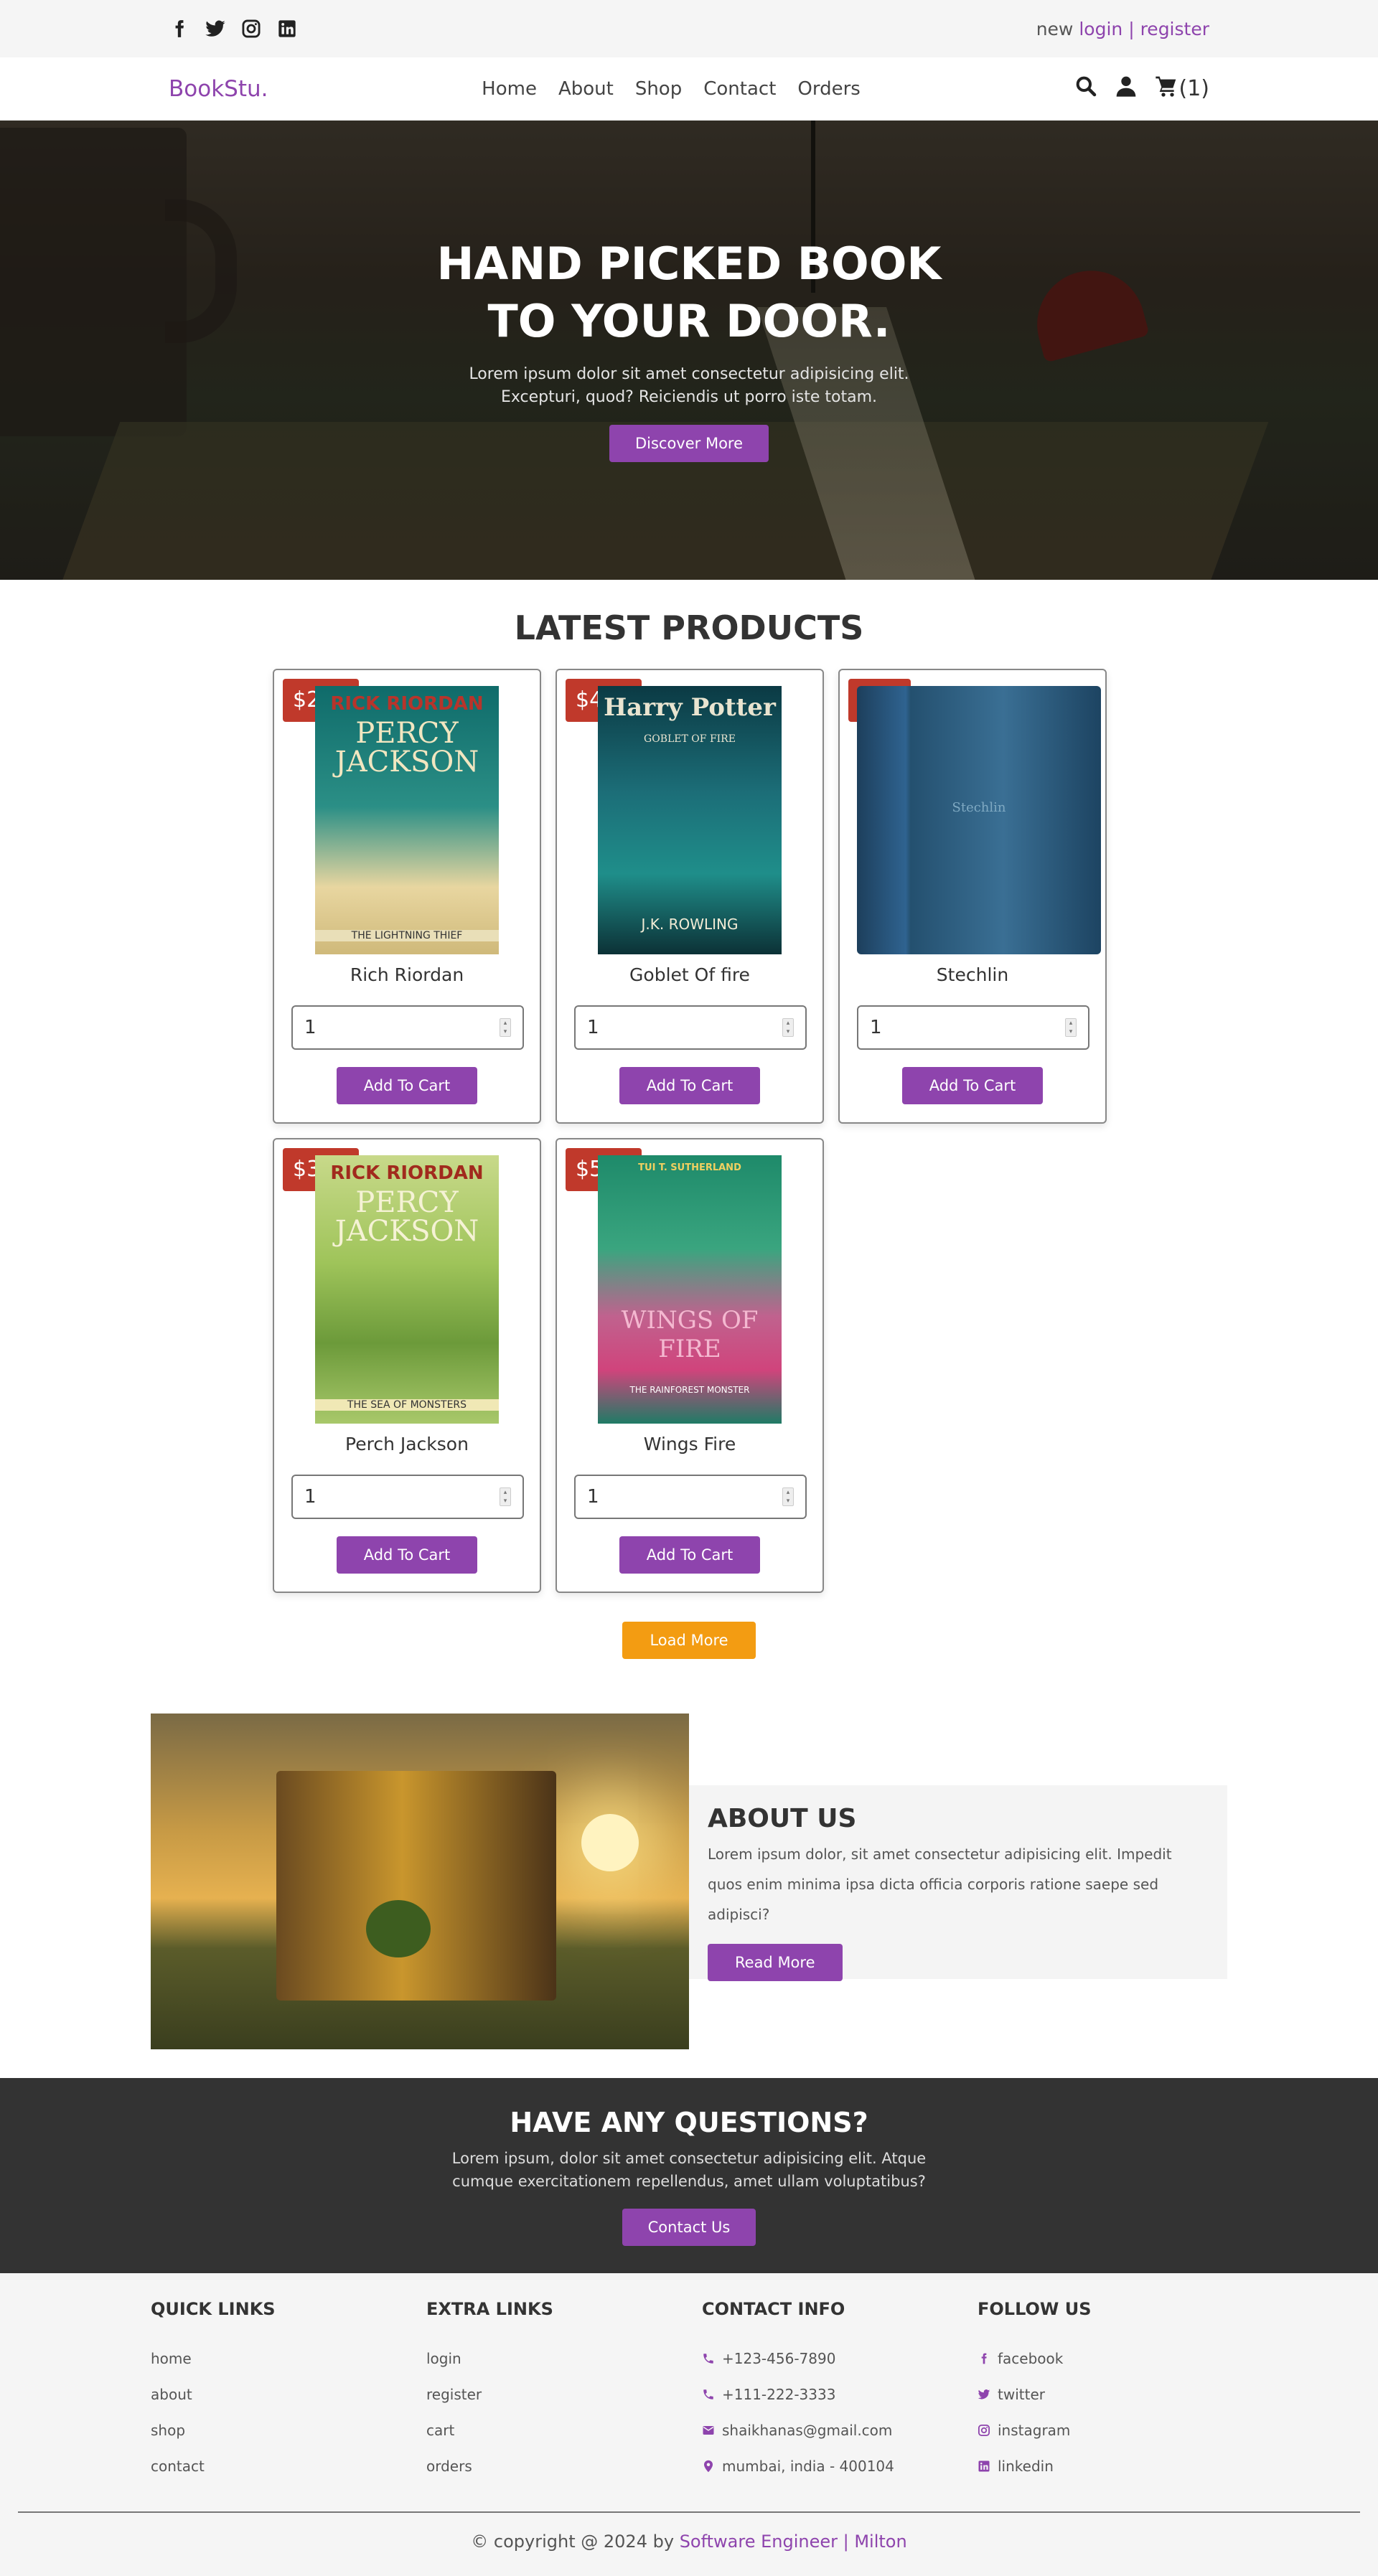 The height and width of the screenshot is (2576, 1378). Describe the element at coordinates (689, 2227) in the screenshot. I see `contact-us-button: Contact Us` at that location.